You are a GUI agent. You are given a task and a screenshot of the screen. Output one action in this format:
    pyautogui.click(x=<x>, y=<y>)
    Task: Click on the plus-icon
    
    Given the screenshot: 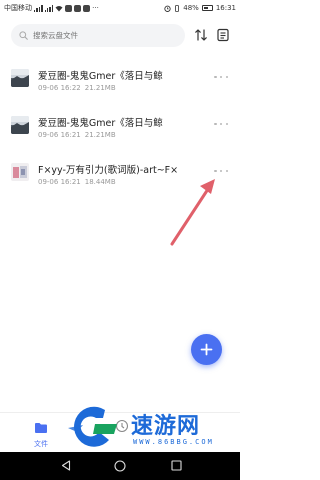 What is the action you would take?
    pyautogui.click(x=206, y=349)
    